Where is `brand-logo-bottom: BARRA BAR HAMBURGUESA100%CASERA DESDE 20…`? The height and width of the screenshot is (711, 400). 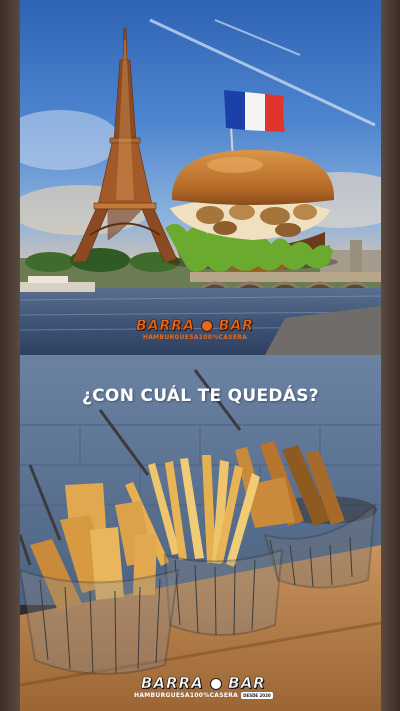
brand-logo-bottom: BARRA BAR HAMBURGUESA100%CASERA DESDE 20… is located at coordinates (203, 686).